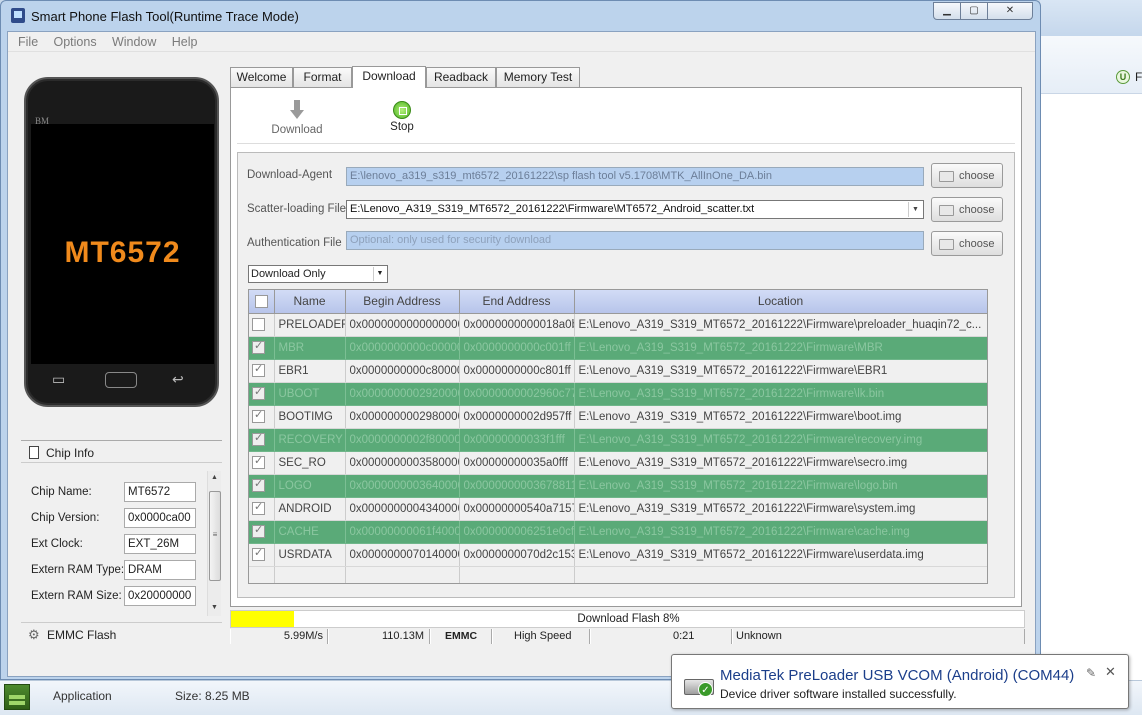 The width and height of the screenshot is (1142, 715). What do you see at coordinates (160, 544) in the screenshot?
I see `ext-clock-field: EXT_26M` at bounding box center [160, 544].